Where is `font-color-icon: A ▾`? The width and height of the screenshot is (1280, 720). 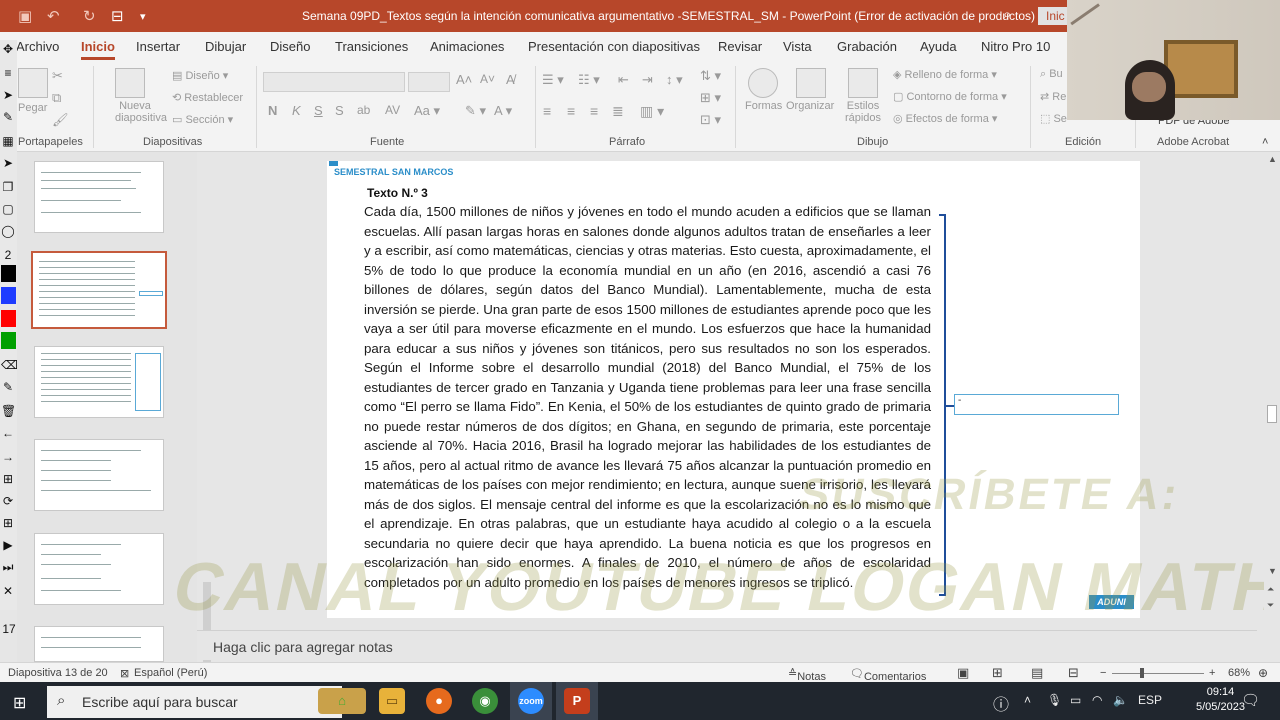 font-color-icon: A ▾ is located at coordinates (503, 111).